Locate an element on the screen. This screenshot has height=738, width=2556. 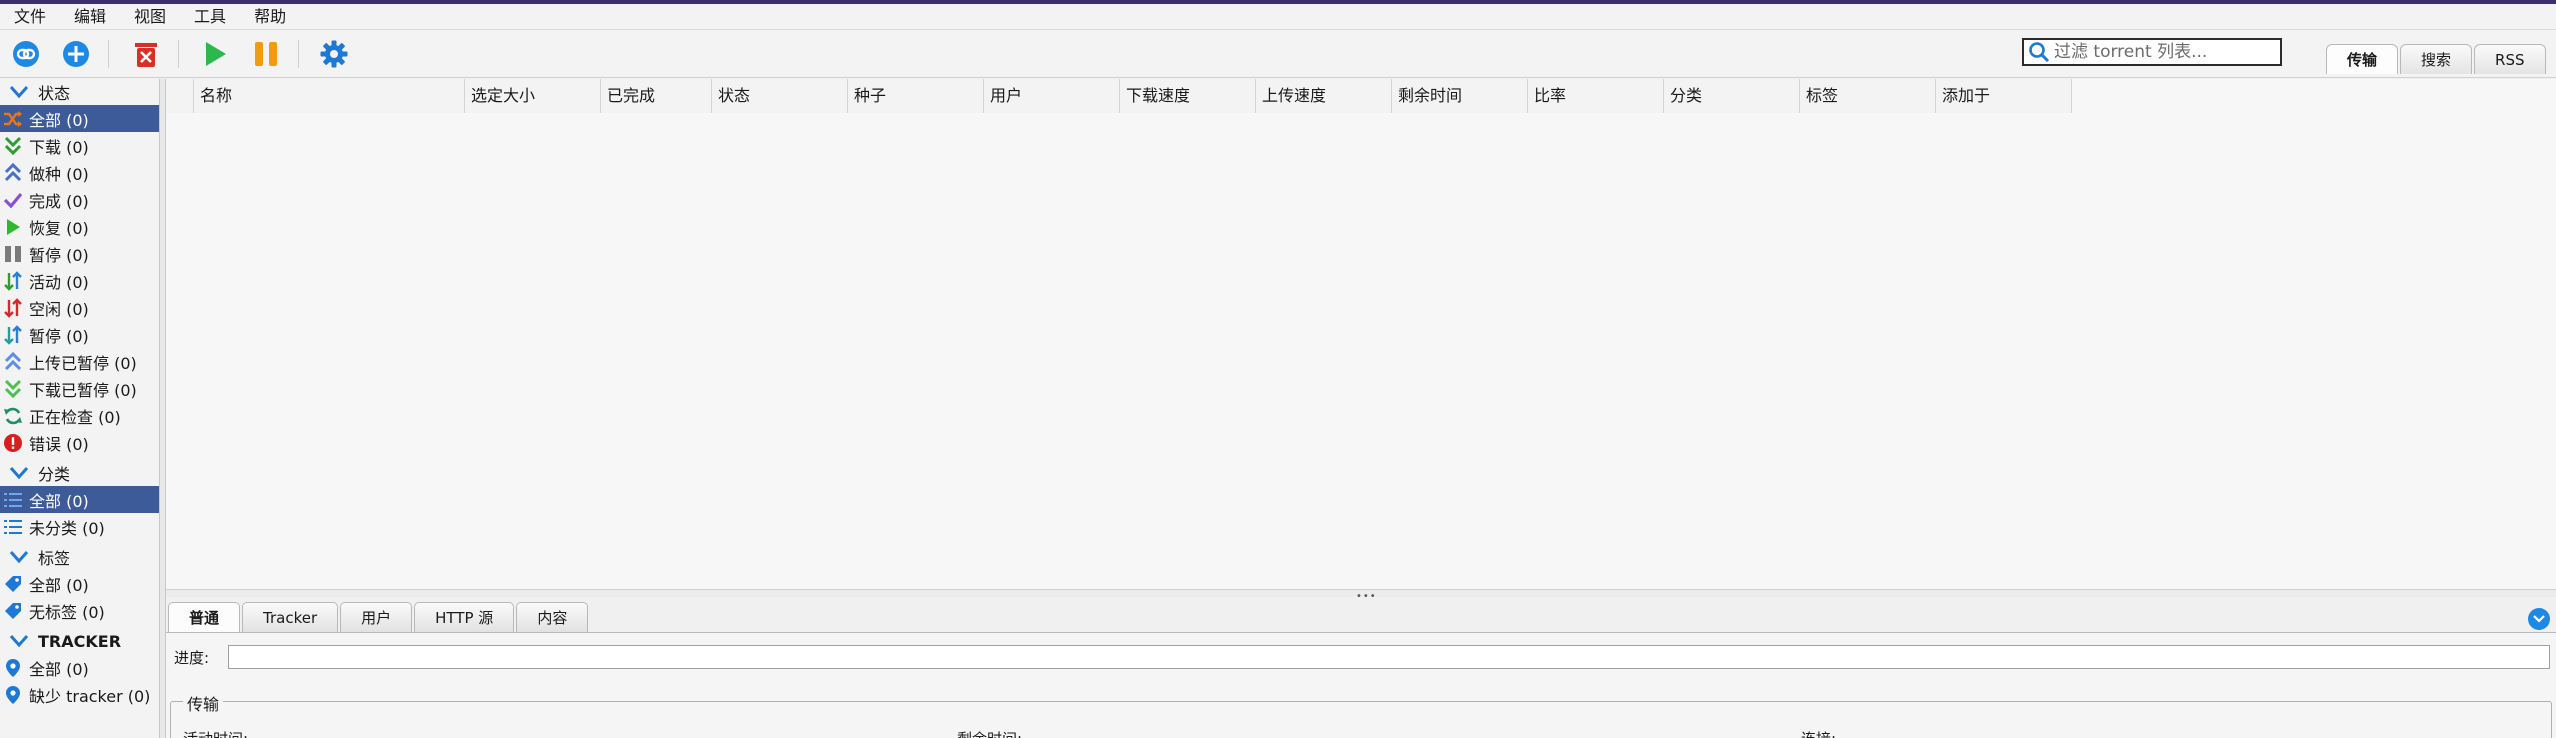
status-seeding: 做种 (0) is located at coordinates (79, 172).